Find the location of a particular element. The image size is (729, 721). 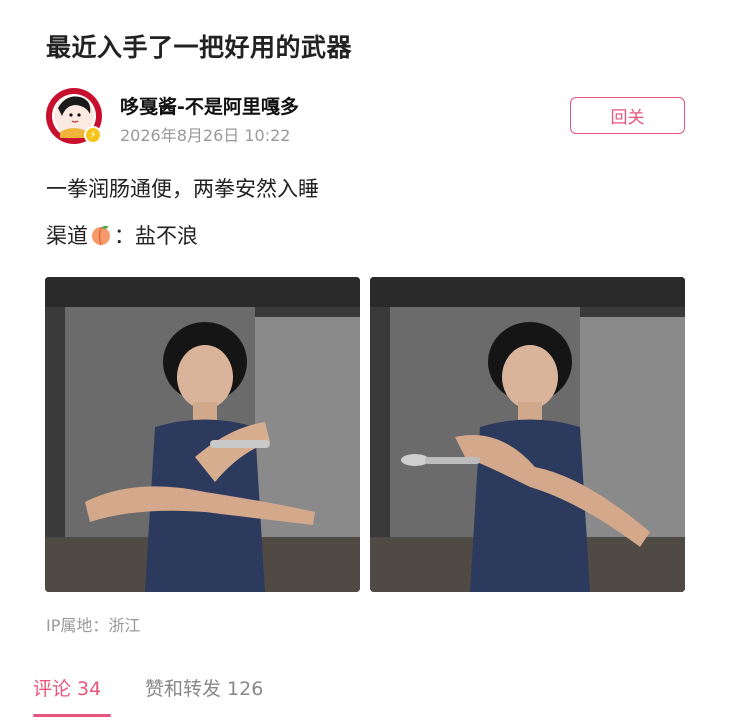

post-timestamp: 2026年8月26日 10:22 is located at coordinates (205, 135).